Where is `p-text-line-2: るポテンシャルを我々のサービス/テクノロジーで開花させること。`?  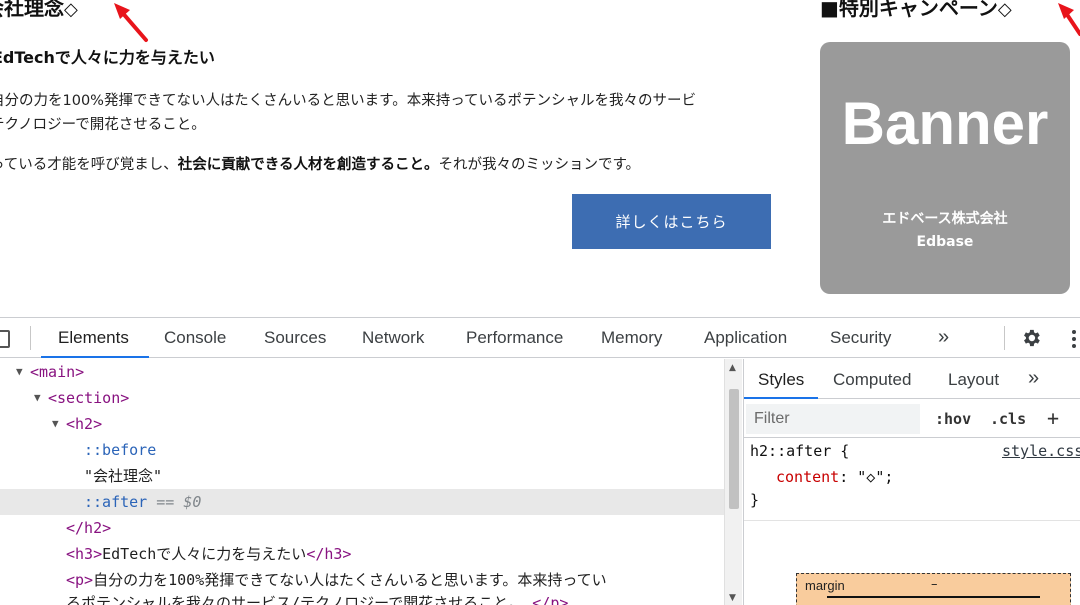 p-text-line-2: るポテンシャルを我々のサービス/テクノロジーで開花させること。 is located at coordinates (295, 599).